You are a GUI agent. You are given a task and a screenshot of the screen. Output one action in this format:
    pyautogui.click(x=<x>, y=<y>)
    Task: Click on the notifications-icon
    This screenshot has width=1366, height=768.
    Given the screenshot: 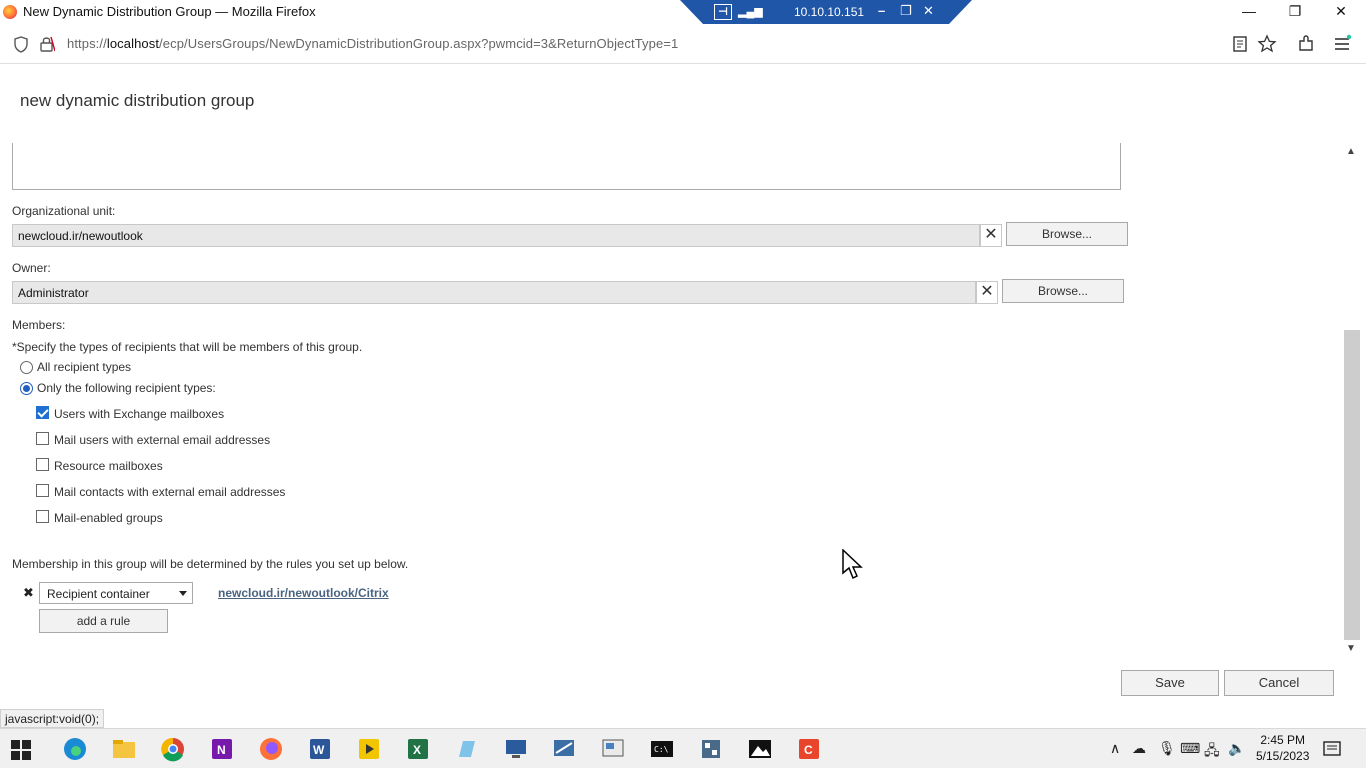 What is the action you would take?
    pyautogui.click(x=1332, y=749)
    